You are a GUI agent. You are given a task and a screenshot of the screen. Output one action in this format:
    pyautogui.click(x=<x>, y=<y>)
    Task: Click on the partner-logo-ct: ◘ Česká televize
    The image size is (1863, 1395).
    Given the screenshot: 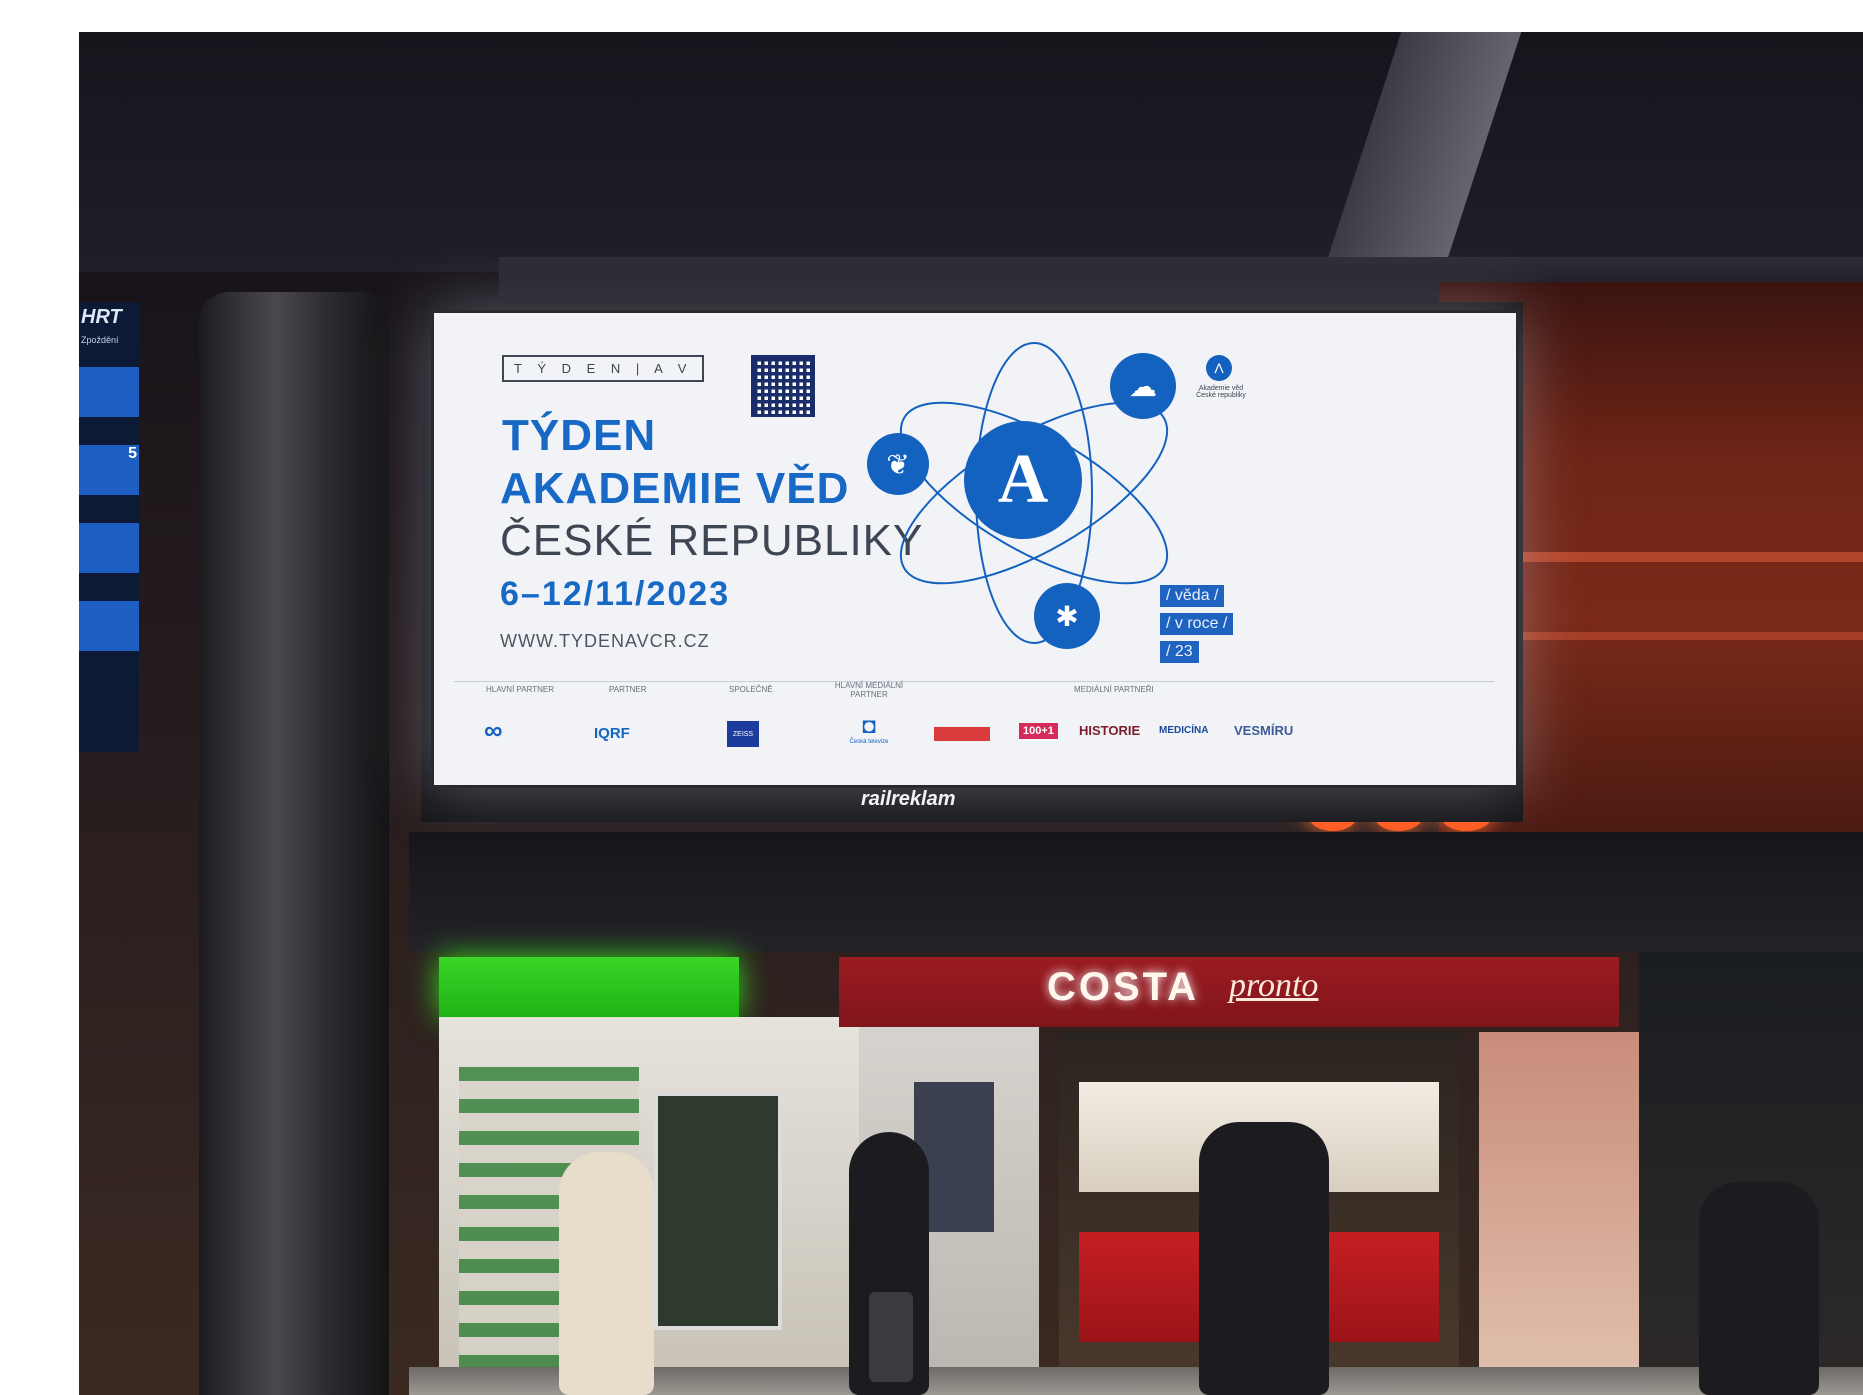 What is the action you would take?
    pyautogui.click(x=869, y=729)
    